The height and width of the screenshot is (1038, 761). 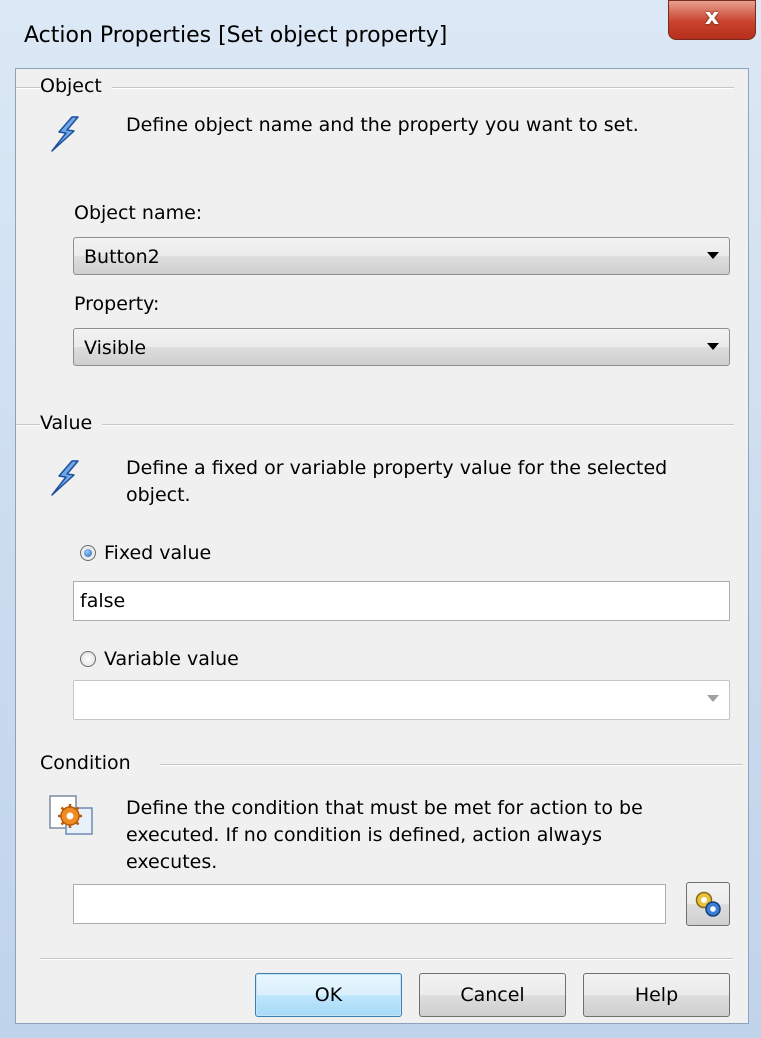 I want to click on condition-editor-button, so click(x=708, y=904).